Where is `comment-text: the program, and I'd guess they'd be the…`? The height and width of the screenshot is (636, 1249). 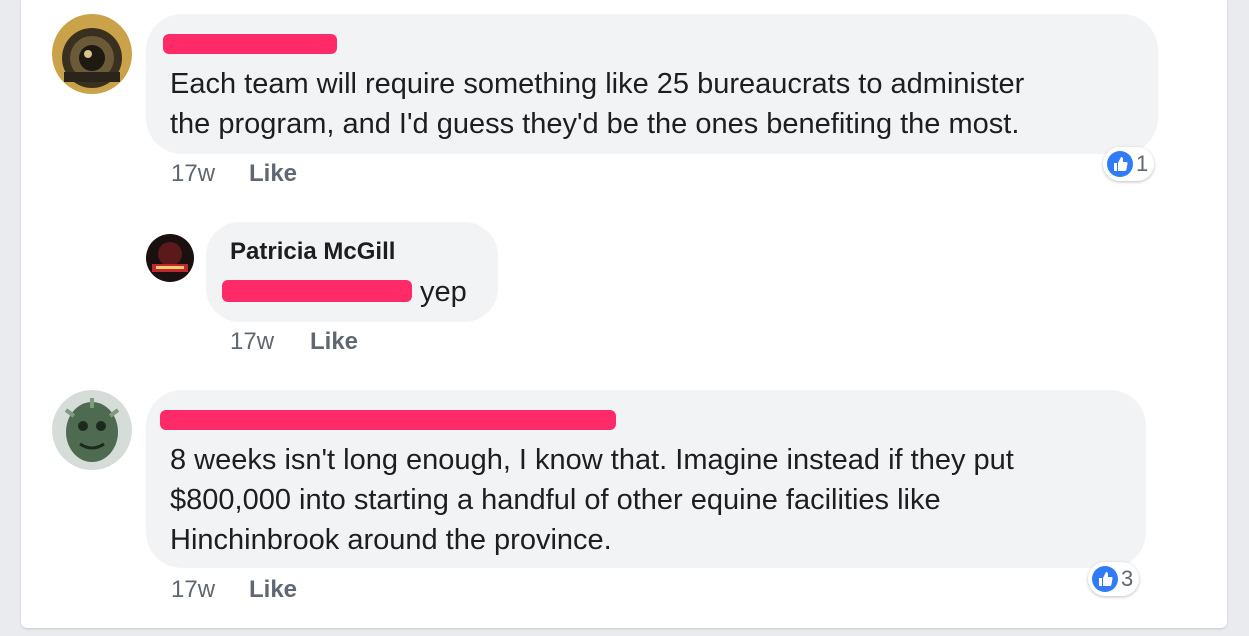 comment-text: the program, and I'd guess they'd be the… is located at coordinates (595, 124).